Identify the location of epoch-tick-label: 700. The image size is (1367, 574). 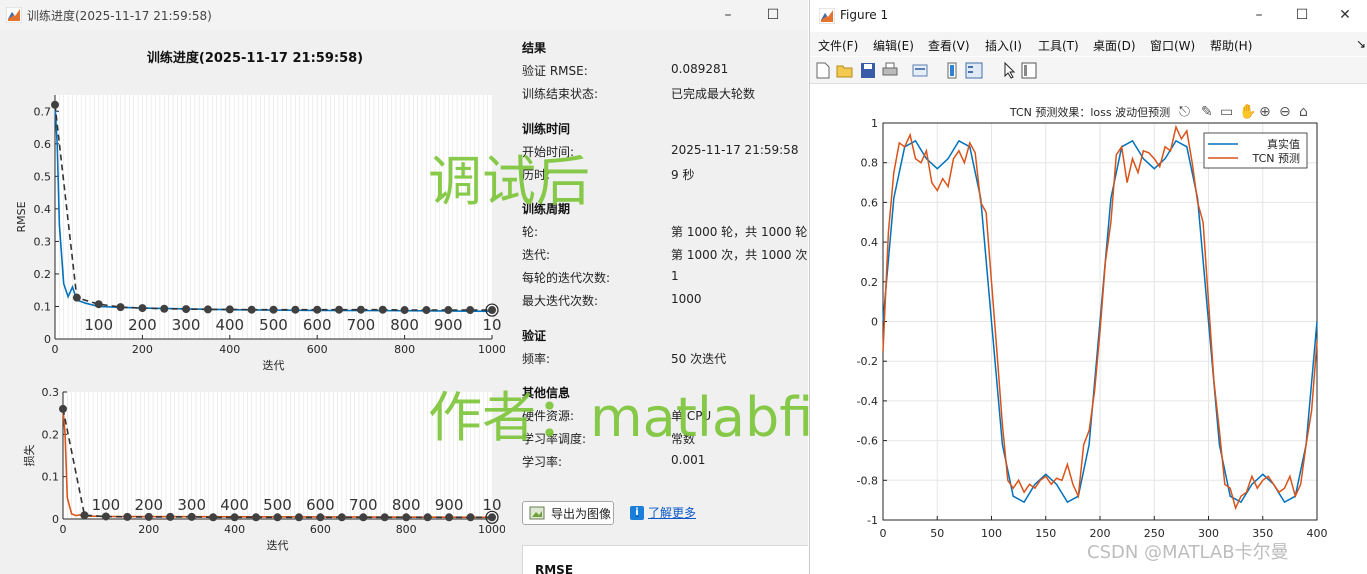
(363, 505).